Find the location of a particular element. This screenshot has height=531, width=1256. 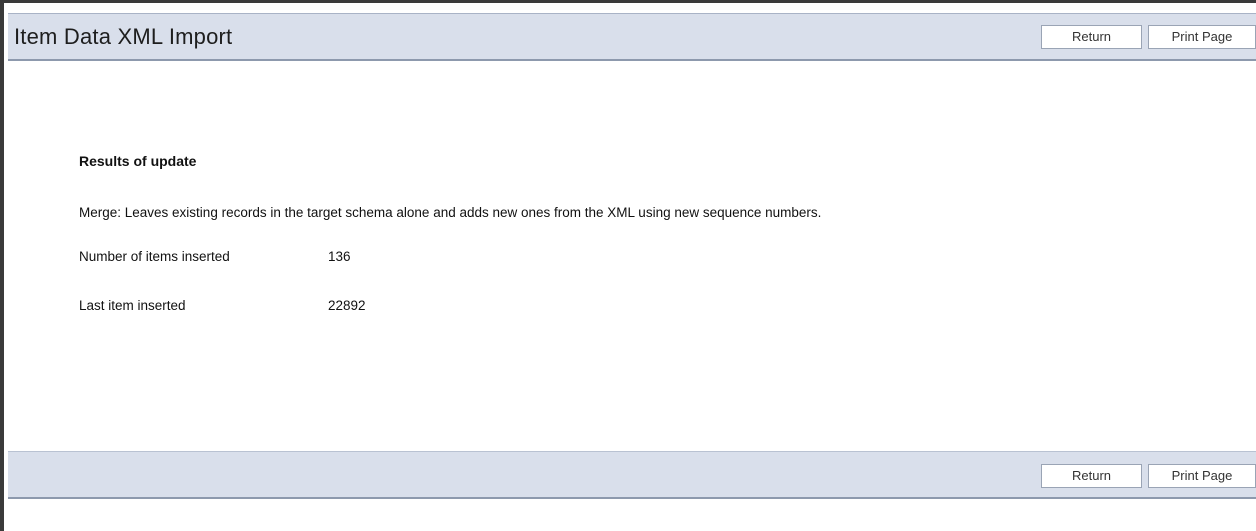

print-page-button-top: Print Page is located at coordinates (1202, 37).